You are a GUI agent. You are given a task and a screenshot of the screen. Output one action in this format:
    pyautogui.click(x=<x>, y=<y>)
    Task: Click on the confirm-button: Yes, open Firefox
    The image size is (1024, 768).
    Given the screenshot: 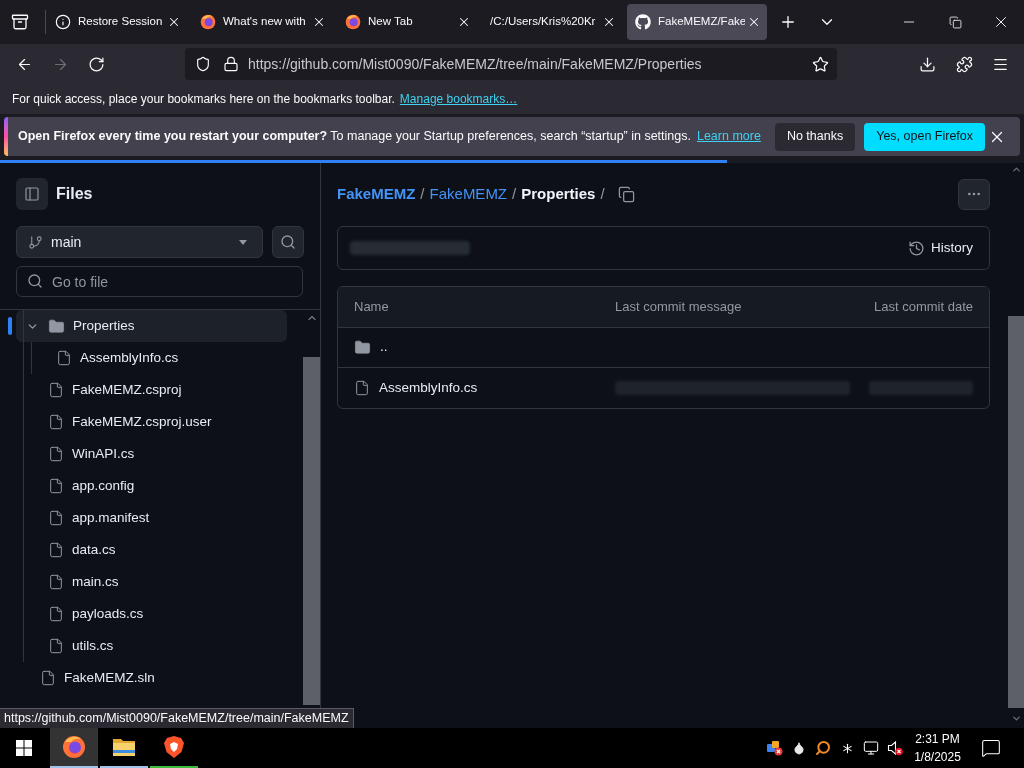 What is the action you would take?
    pyautogui.click(x=924, y=136)
    